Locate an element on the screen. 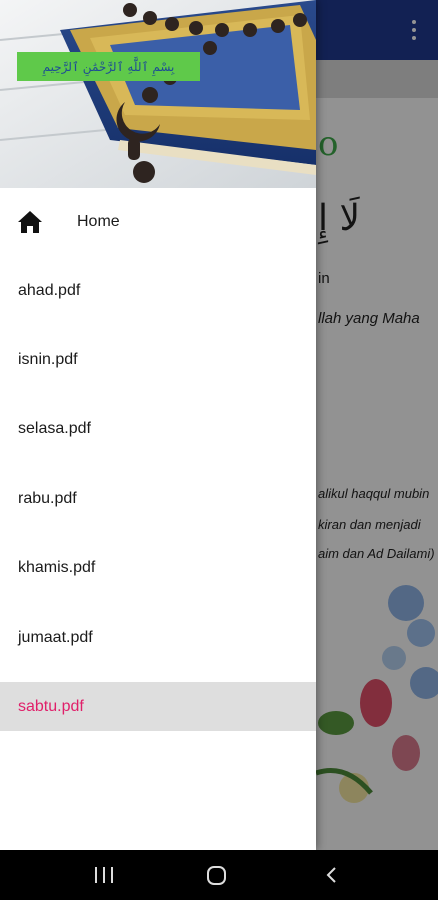 The image size is (438, 900). system-navigation-bar is located at coordinates (219, 875).